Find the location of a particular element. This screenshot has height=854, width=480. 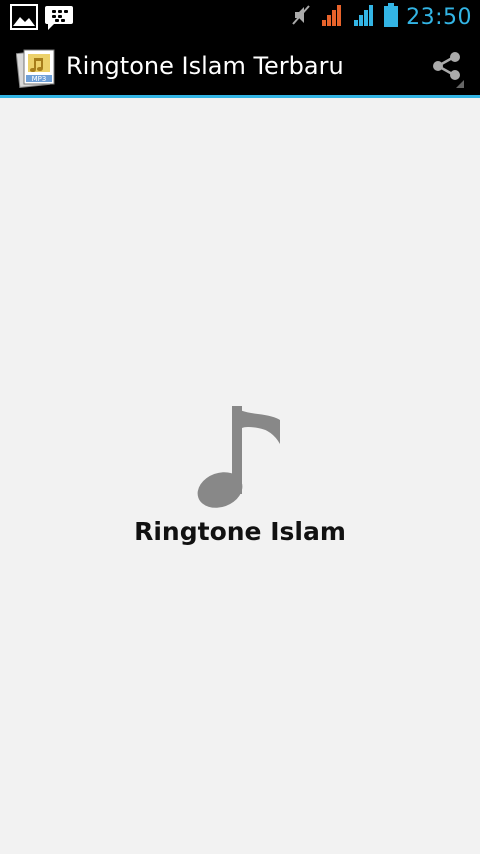

image-notification-icon is located at coordinates (24, 20).